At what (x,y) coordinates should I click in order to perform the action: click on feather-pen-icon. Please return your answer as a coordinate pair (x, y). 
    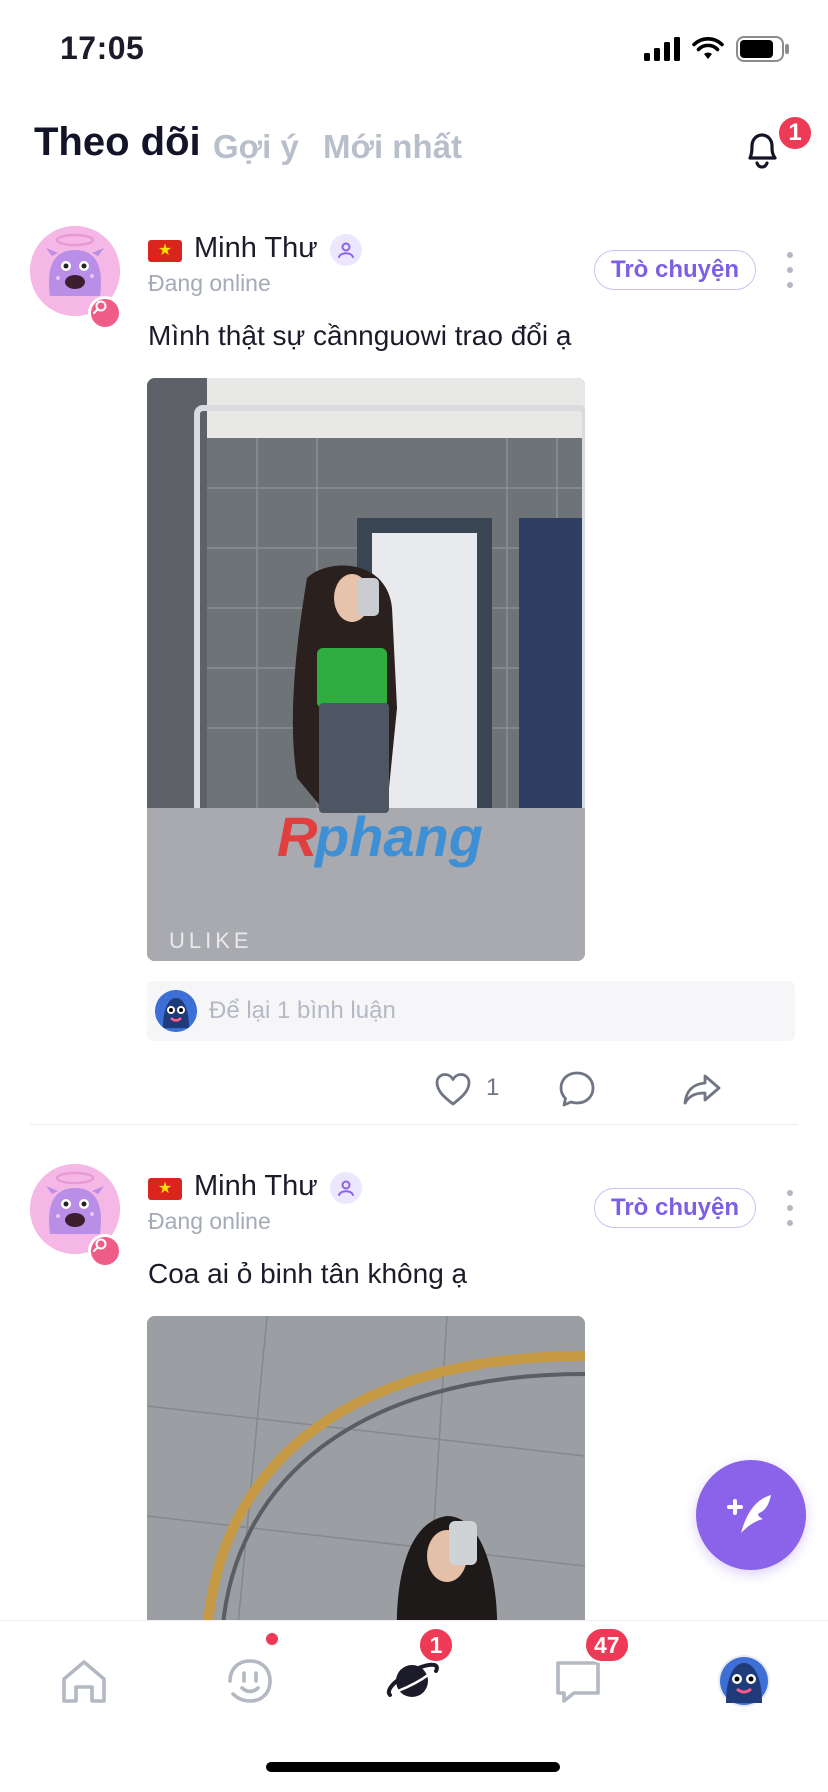
    Looking at the image, I should click on (749, 1514).